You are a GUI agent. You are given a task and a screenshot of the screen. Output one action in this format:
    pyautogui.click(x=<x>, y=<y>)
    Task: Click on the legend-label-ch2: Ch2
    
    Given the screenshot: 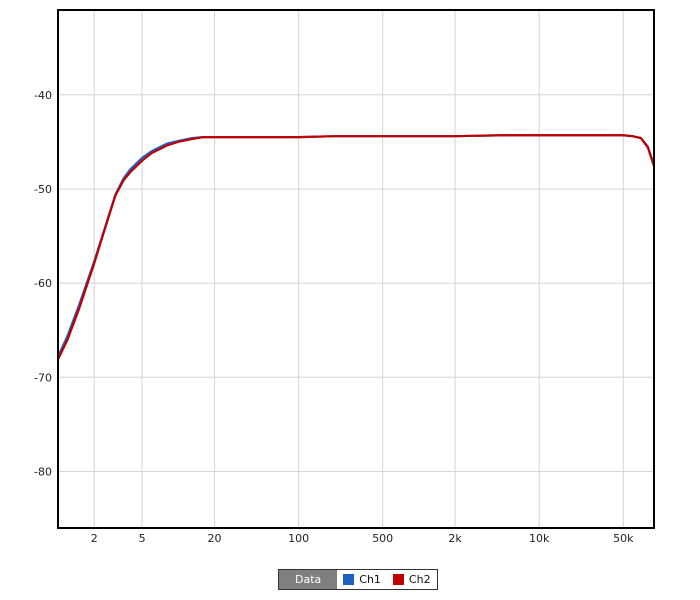 What is the action you would take?
    pyautogui.click(x=419, y=579)
    